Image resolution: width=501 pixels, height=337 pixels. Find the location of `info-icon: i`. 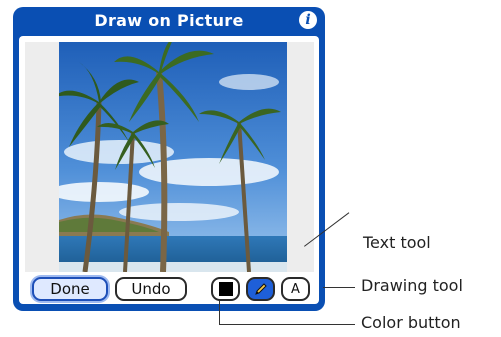

info-icon: i is located at coordinates (308, 20).